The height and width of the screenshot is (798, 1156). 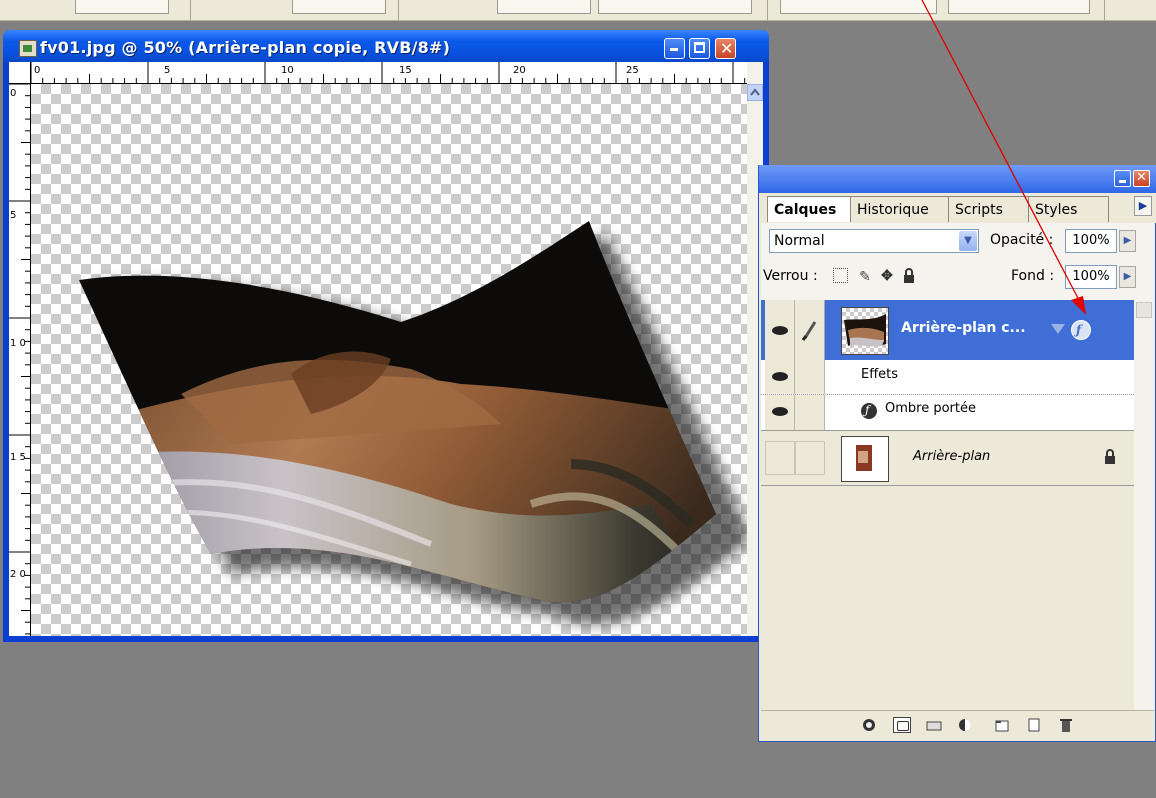 What do you see at coordinates (1001, 151) in the screenshot?
I see `annotation-arrow-line` at bounding box center [1001, 151].